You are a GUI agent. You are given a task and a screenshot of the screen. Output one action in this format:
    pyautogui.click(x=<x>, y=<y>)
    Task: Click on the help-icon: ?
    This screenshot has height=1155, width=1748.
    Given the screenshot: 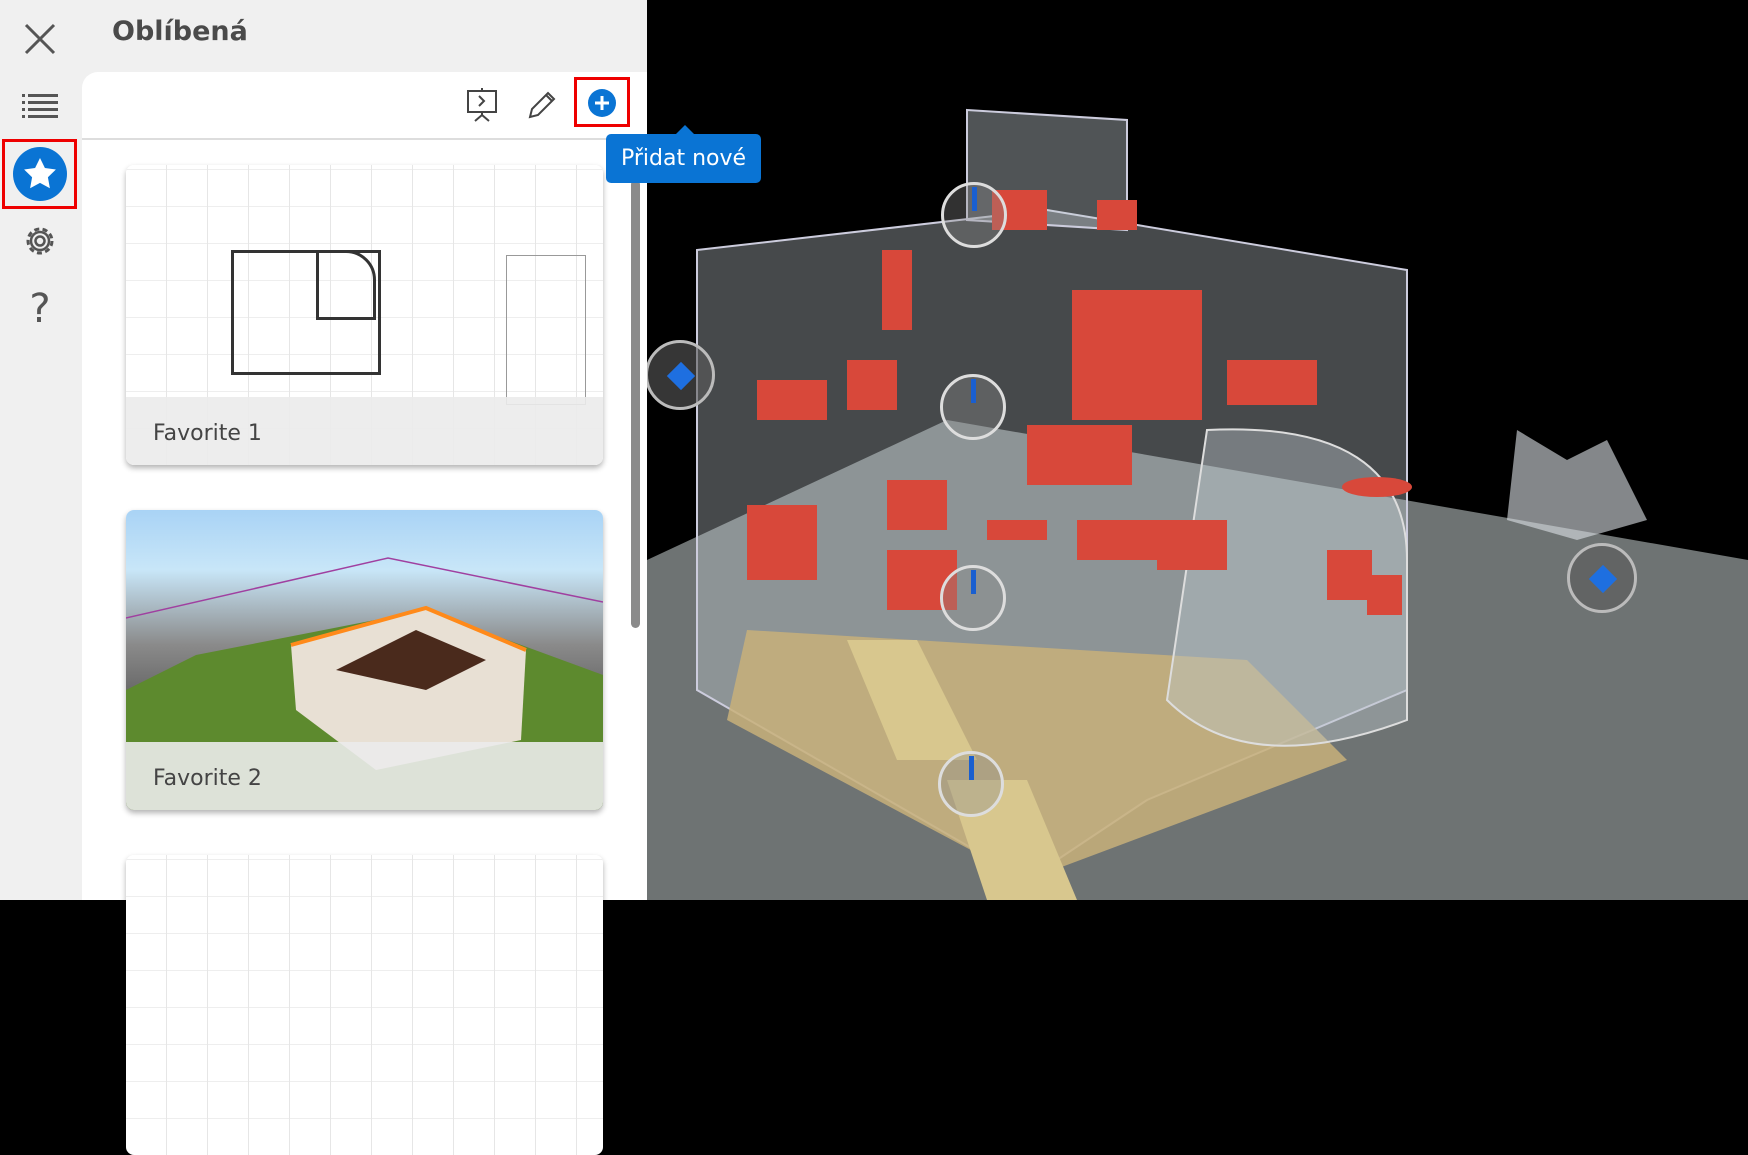 What is the action you would take?
    pyautogui.click(x=40, y=309)
    